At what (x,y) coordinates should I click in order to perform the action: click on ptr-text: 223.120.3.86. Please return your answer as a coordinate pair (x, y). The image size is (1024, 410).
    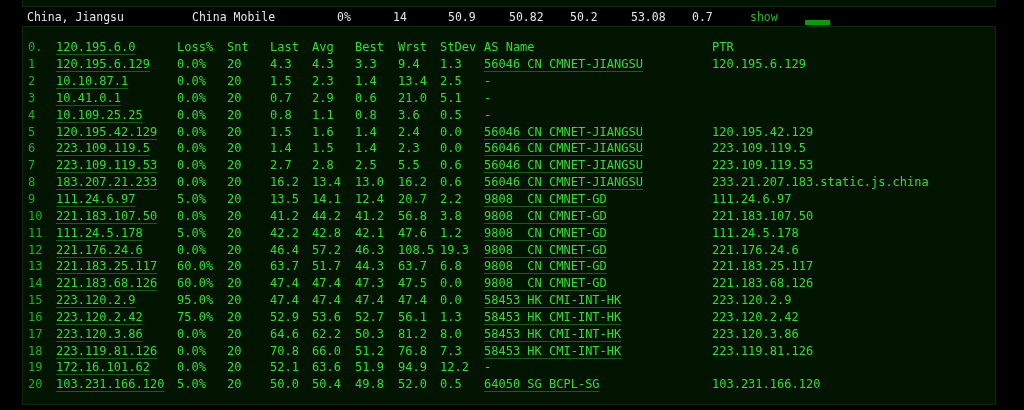
    Looking at the image, I should click on (756, 333).